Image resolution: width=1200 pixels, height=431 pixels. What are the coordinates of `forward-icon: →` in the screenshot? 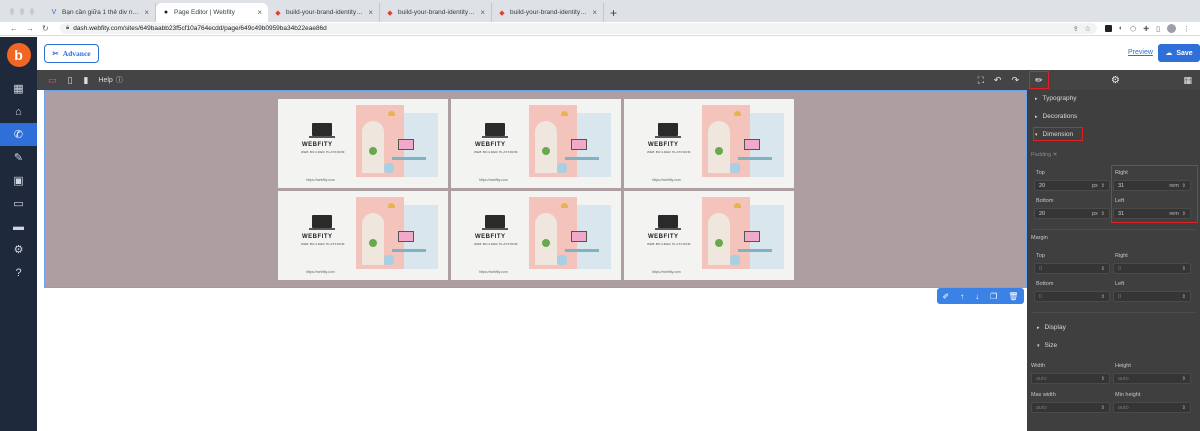 It's located at (30, 28).